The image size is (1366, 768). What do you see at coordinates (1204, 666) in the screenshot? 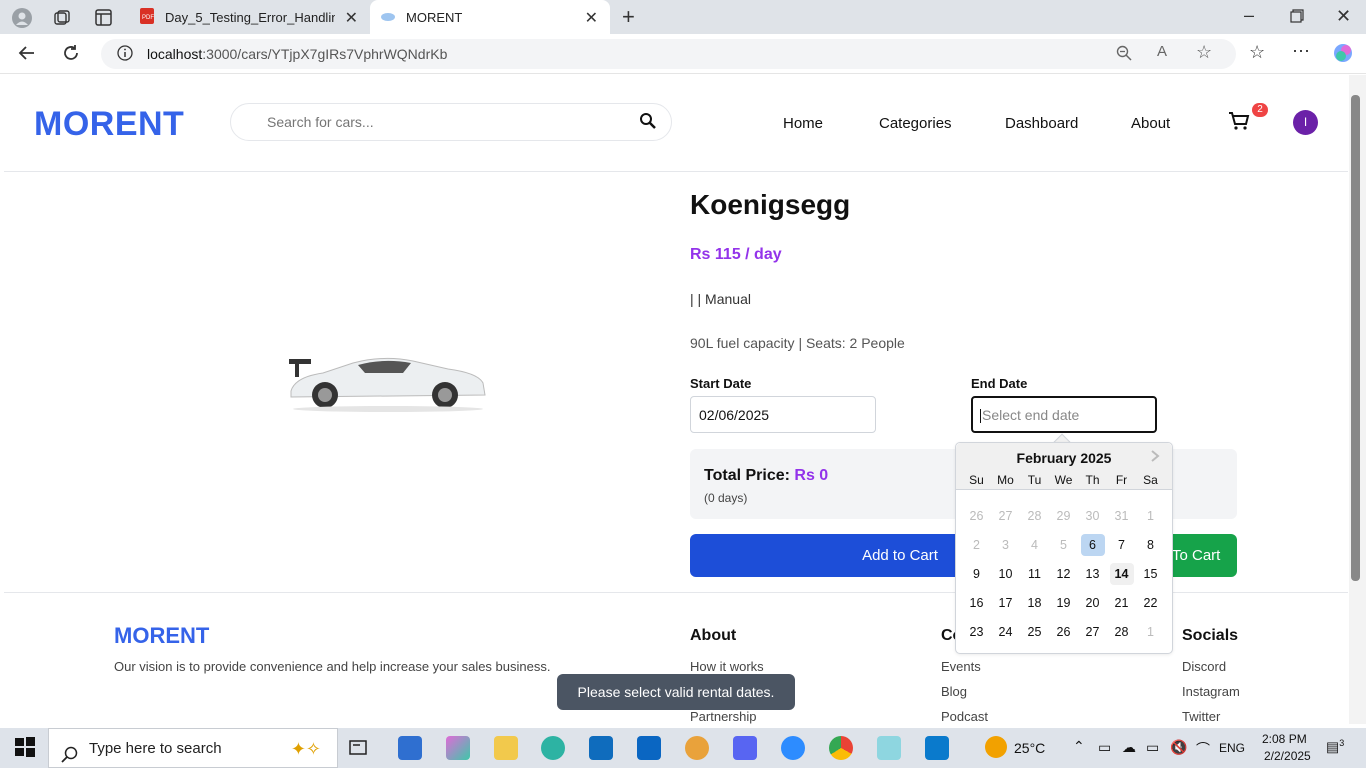
I see `footer-link-discord: Discord` at bounding box center [1204, 666].